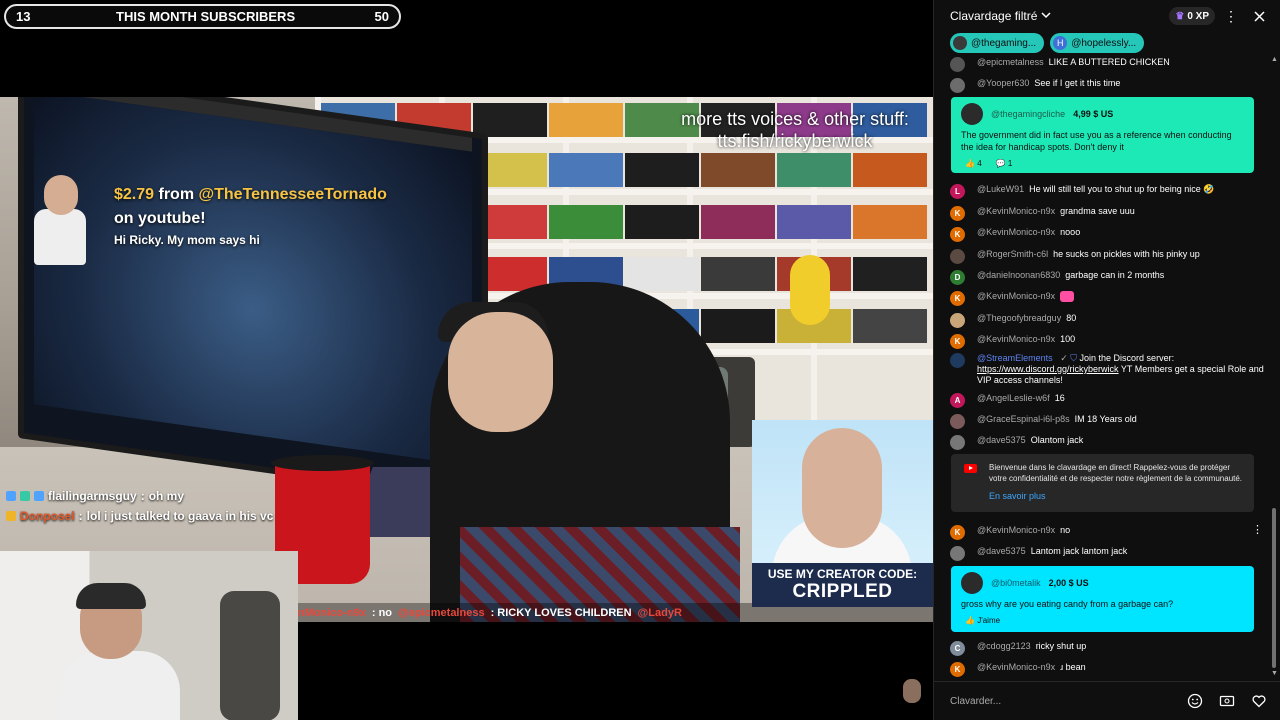 The image size is (1280, 720). I want to click on message-author: @Thegoofybreadguy, so click(1019, 318).